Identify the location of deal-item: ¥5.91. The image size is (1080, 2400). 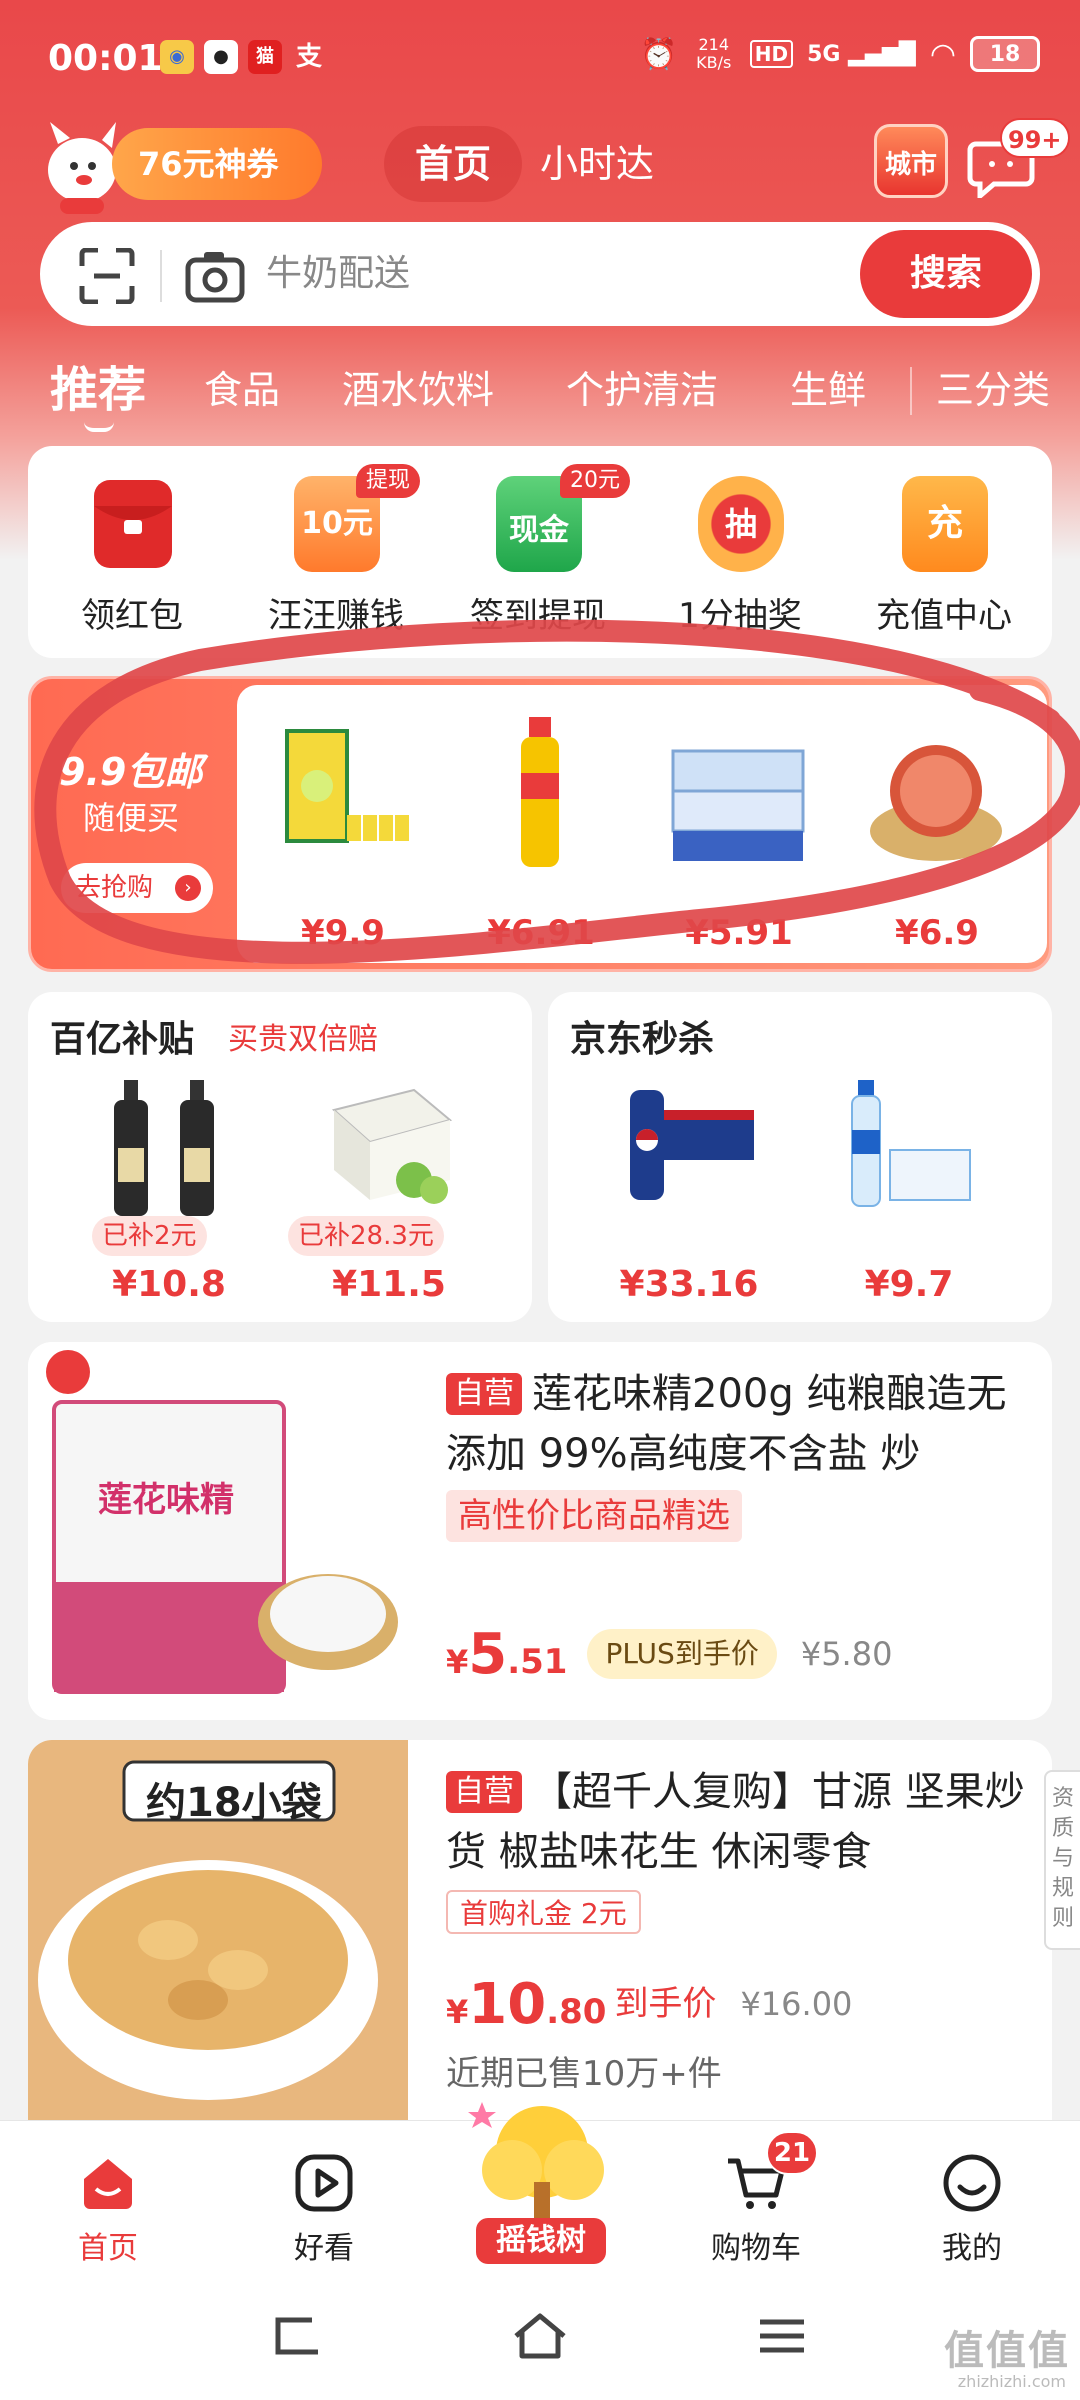
(739, 831).